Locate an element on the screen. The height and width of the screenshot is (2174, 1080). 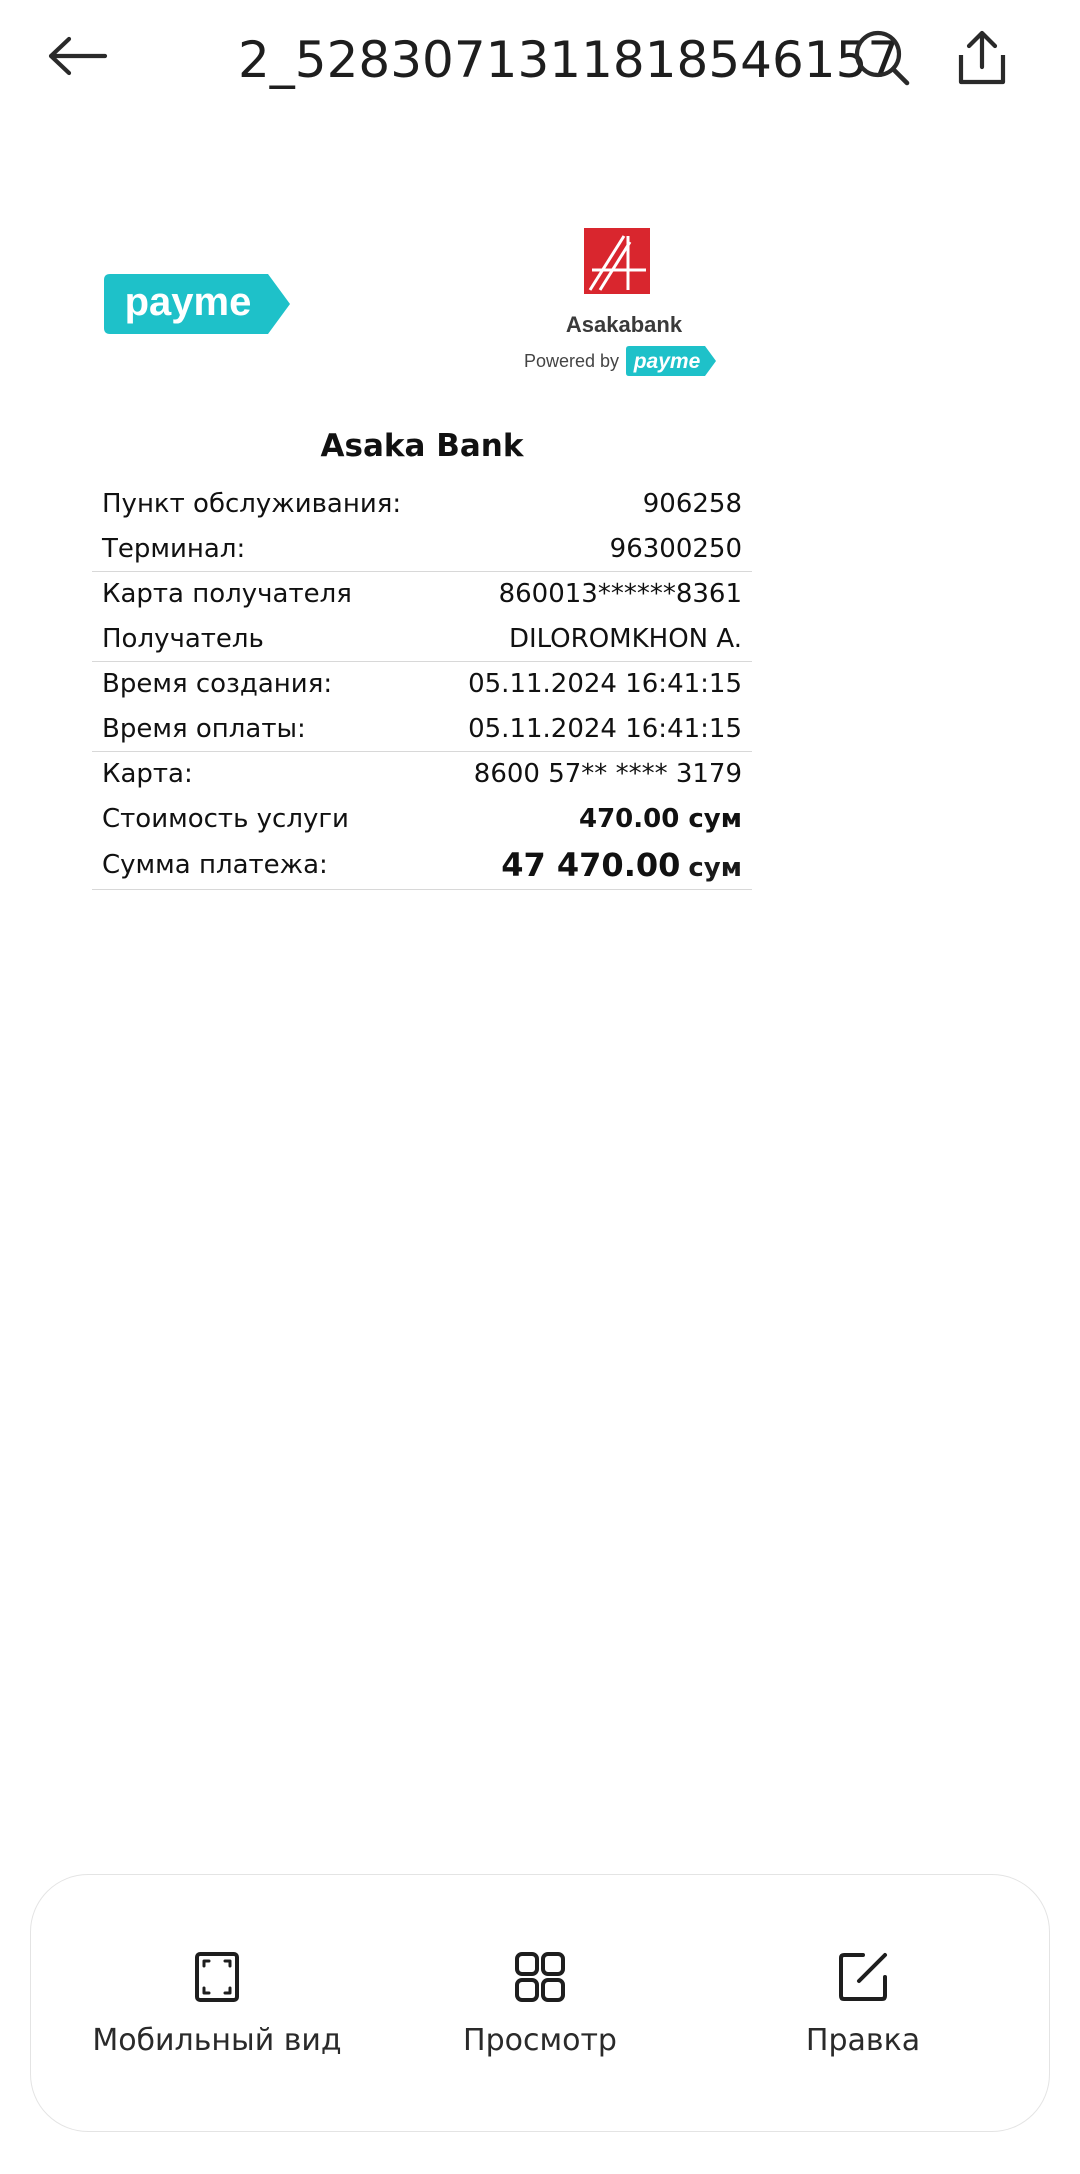
preview-label: Просмотр is located at coordinates (540, 2040).